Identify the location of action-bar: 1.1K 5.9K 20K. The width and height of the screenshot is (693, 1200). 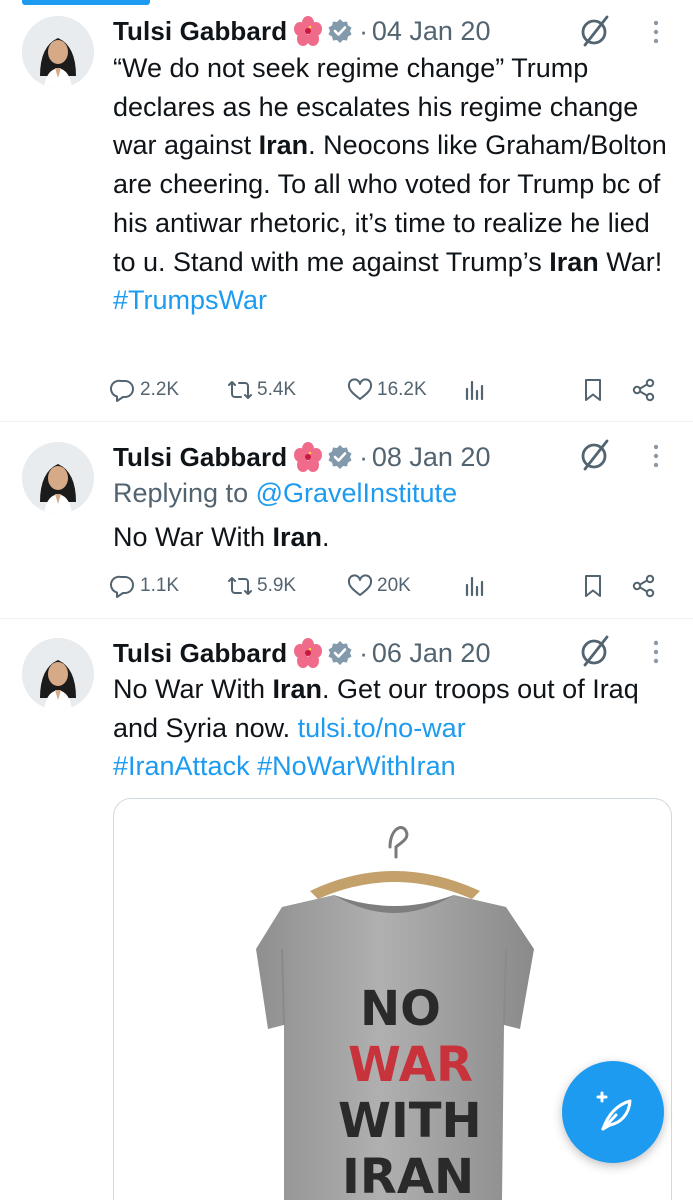
(390, 586).